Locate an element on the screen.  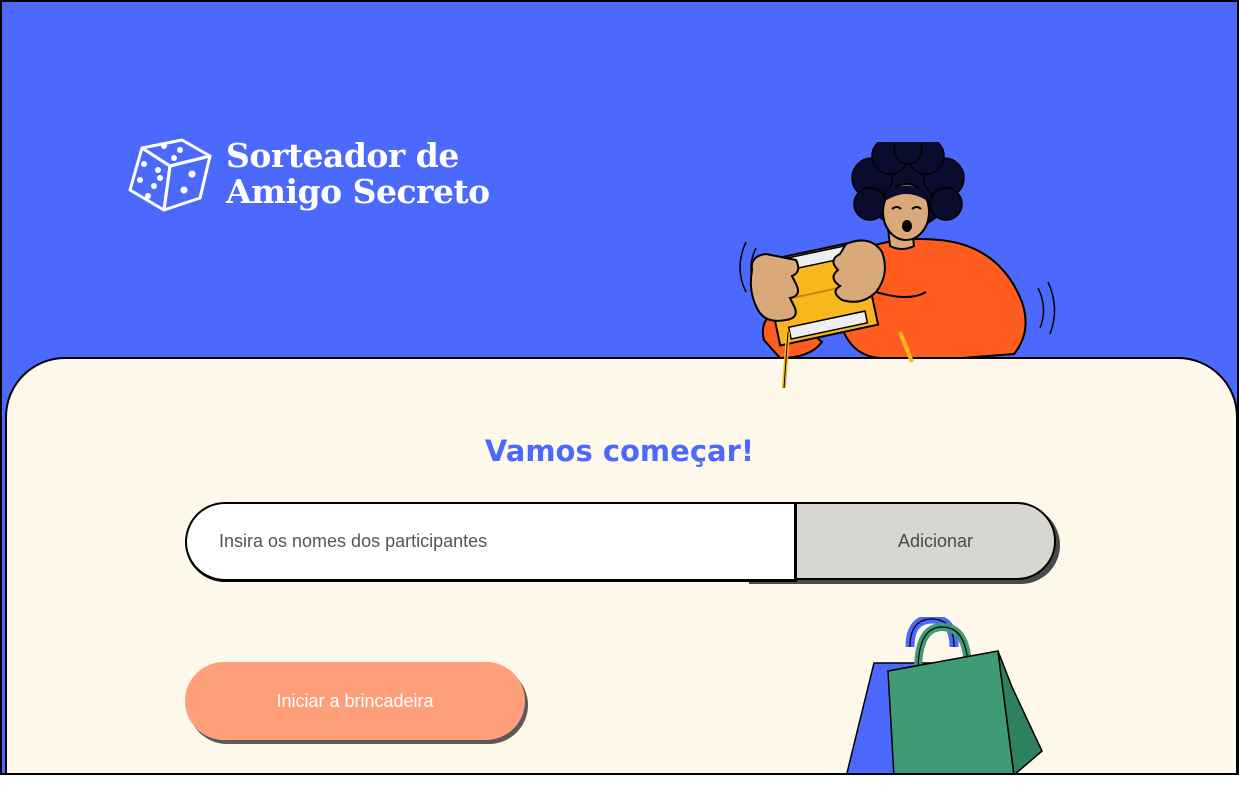
person-with-gift-illustration is located at coordinates (897, 265).